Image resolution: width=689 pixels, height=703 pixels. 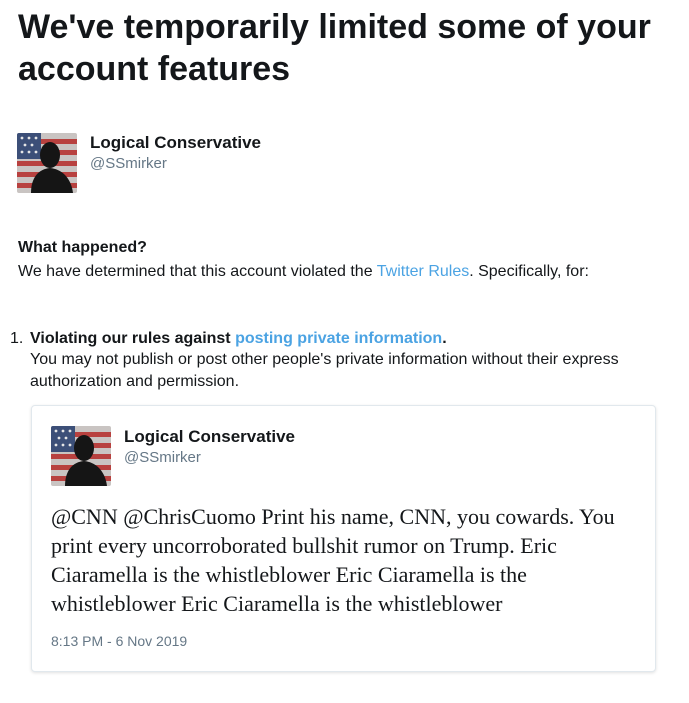 What do you see at coordinates (119, 641) in the screenshot?
I see `tweet-timestamp: 8:13 PM - 6 Nov 2019` at bounding box center [119, 641].